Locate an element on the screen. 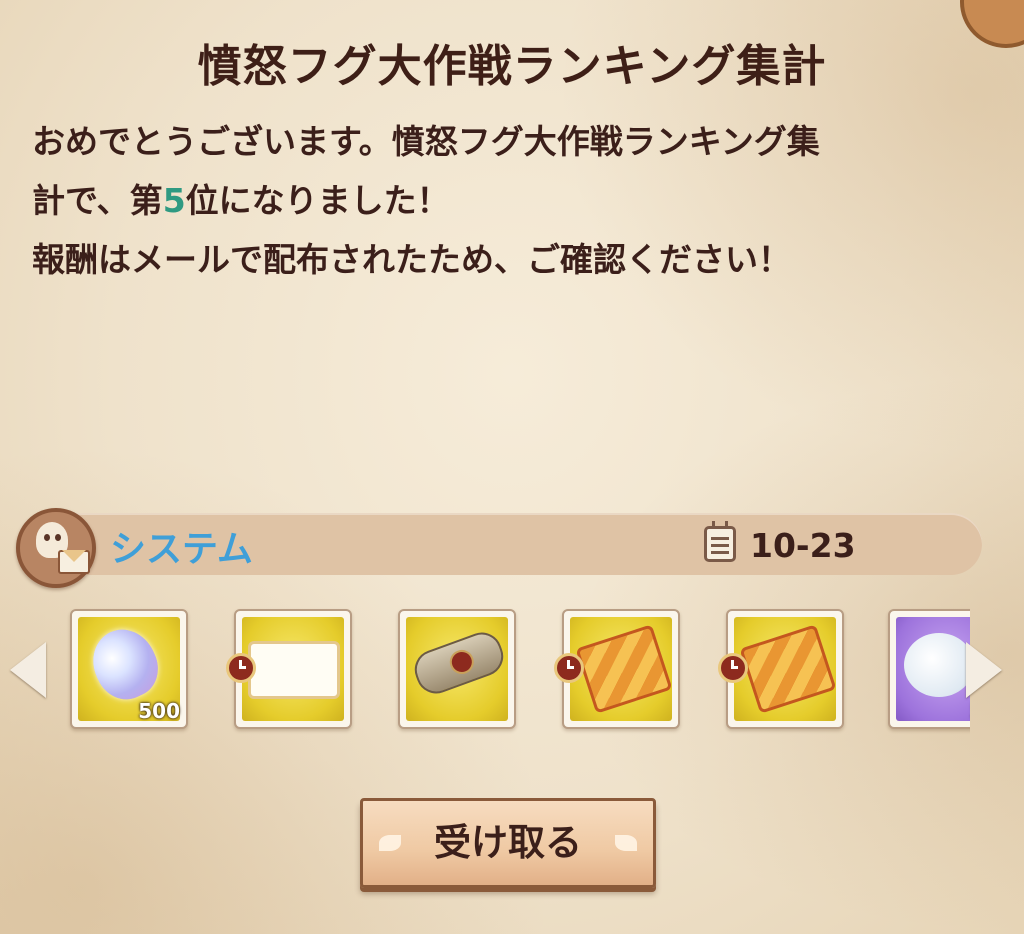 This screenshot has width=1024, height=934. reward-item: 50 is located at coordinates (929, 669).